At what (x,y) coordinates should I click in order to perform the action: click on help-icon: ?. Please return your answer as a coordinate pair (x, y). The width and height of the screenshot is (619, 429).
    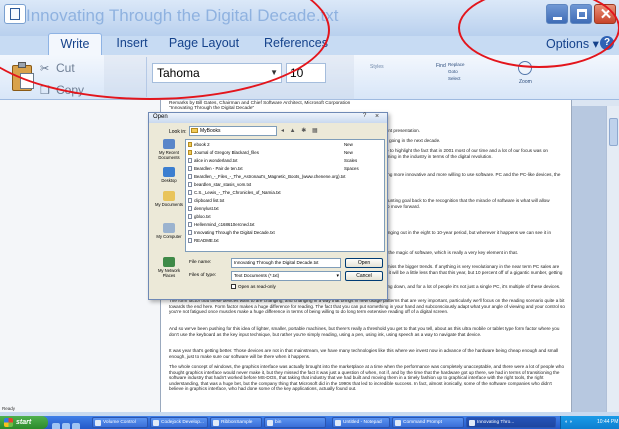
    Looking at the image, I should click on (607, 43).